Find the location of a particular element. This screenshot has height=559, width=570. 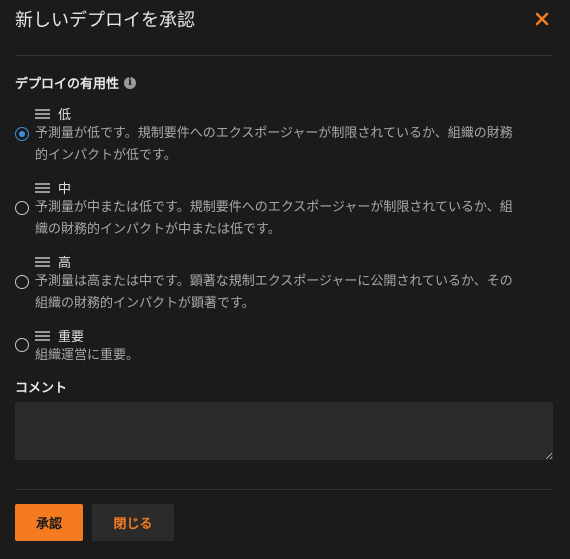

option-label-low: 低 is located at coordinates (65, 115).